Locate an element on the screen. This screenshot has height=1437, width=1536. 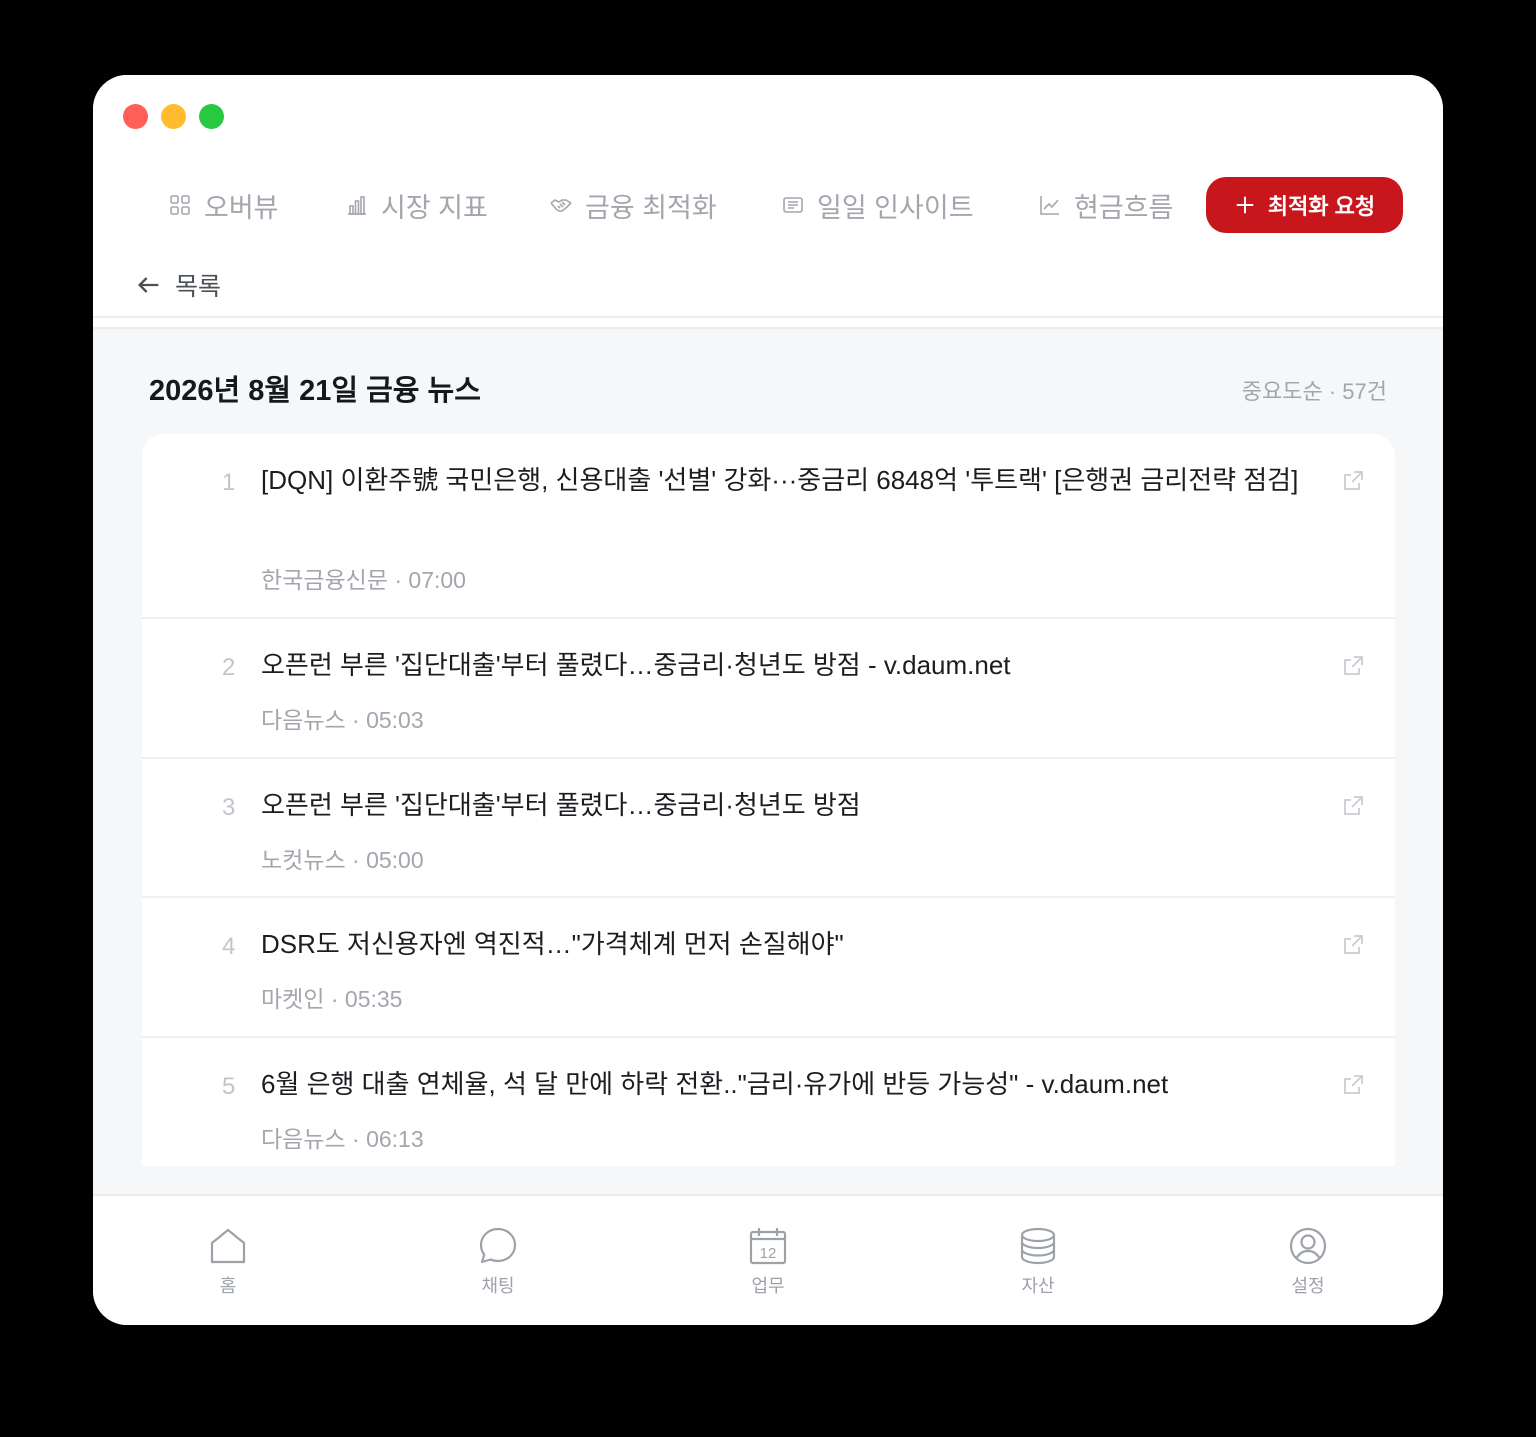
nav-item-daily-insight: 일일 인사이트 is located at coordinates (877, 205).